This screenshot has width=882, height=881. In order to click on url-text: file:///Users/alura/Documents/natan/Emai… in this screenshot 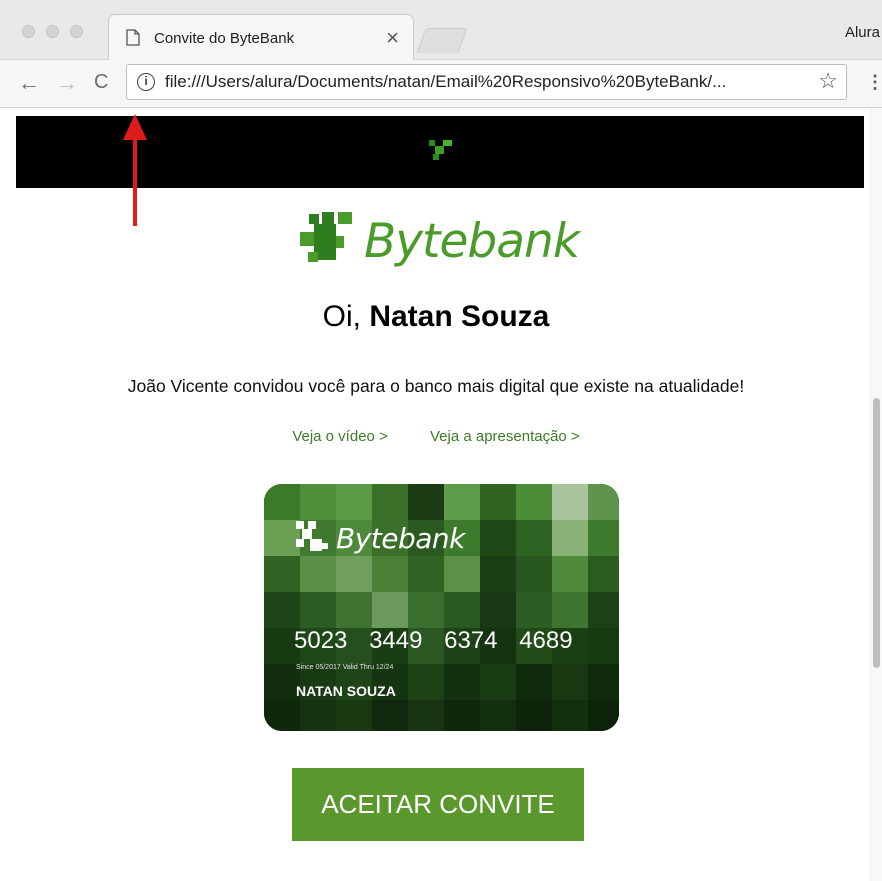, I will do `click(445, 82)`.